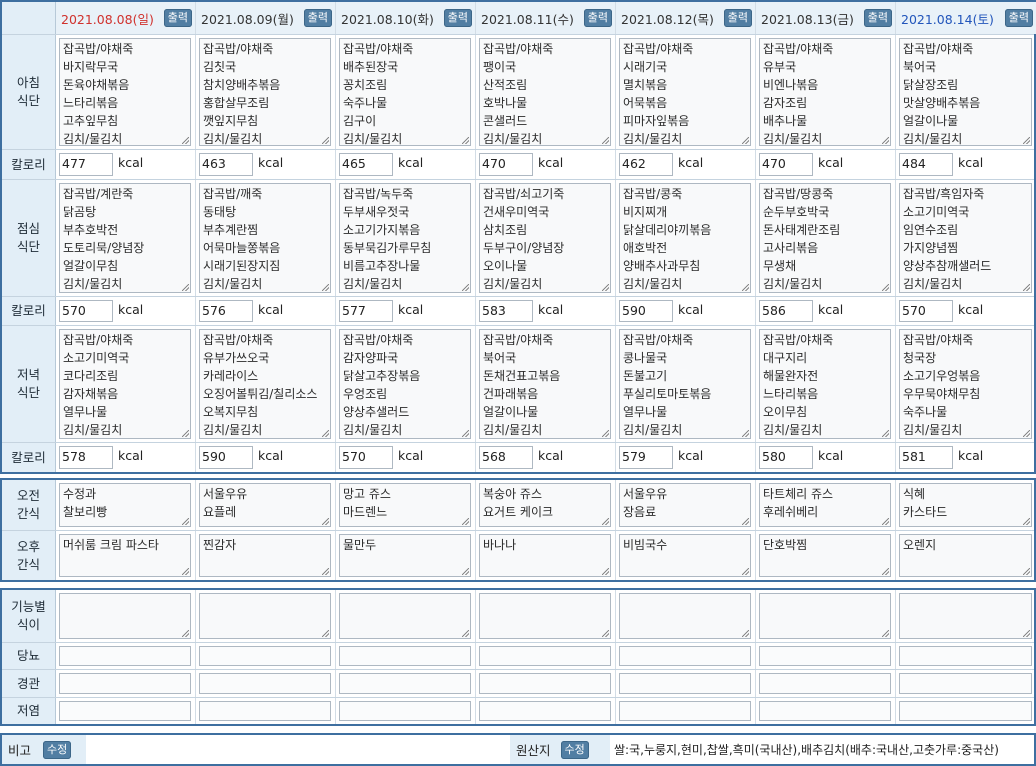  What do you see at coordinates (298, 749) in the screenshot?
I see `note-input` at bounding box center [298, 749].